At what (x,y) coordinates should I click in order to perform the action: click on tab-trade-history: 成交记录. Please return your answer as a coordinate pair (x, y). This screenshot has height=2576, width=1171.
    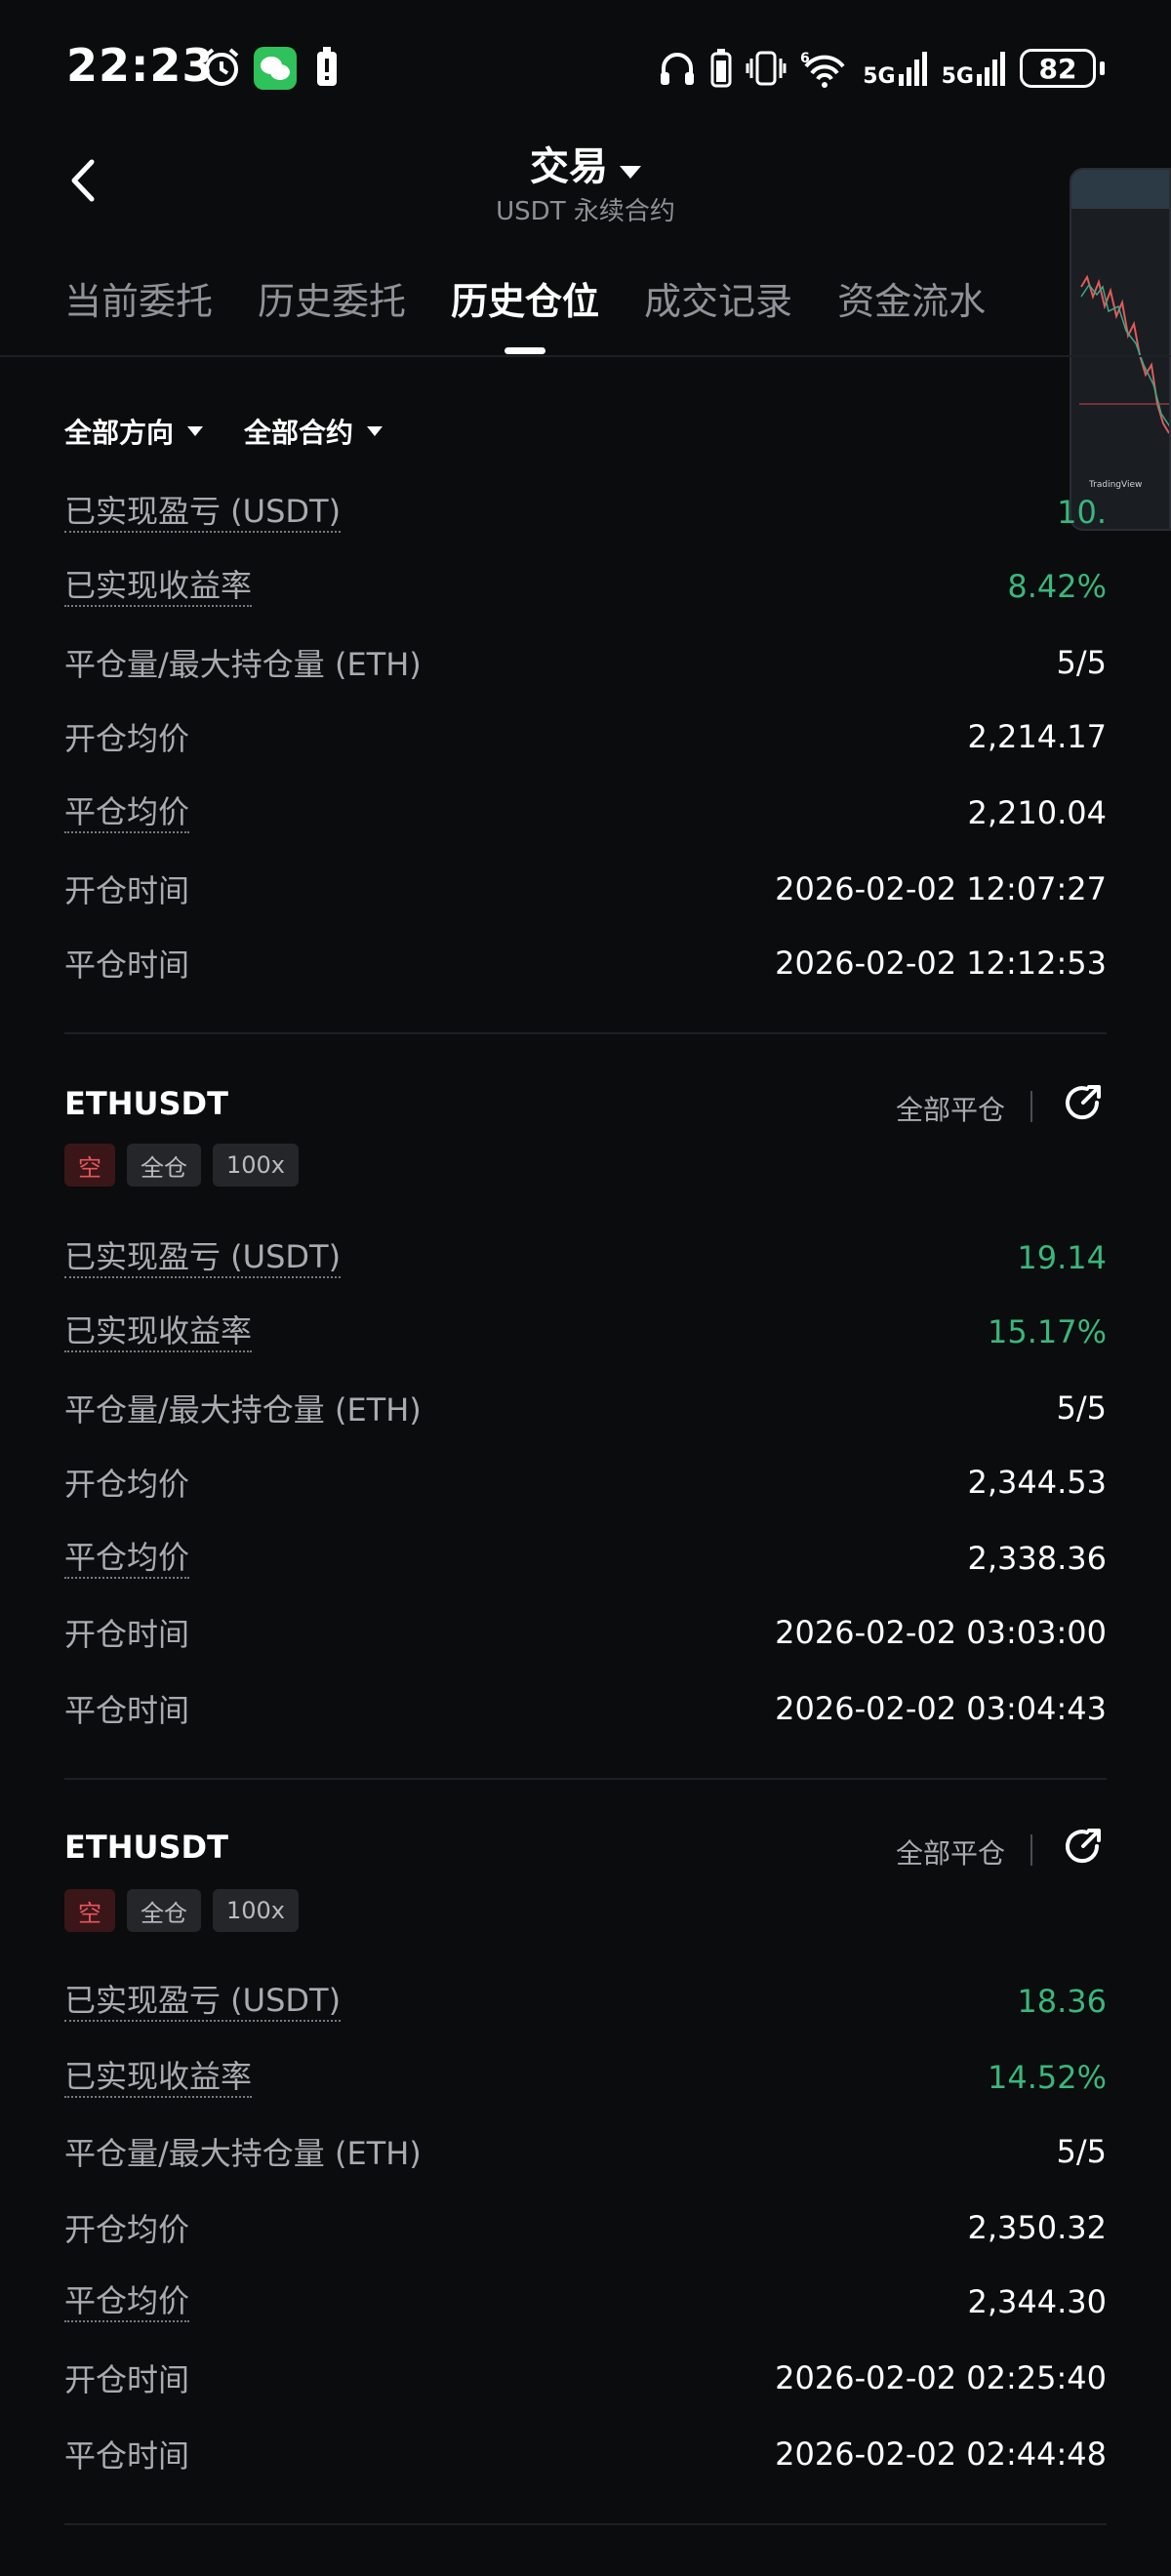
    Looking at the image, I should click on (718, 298).